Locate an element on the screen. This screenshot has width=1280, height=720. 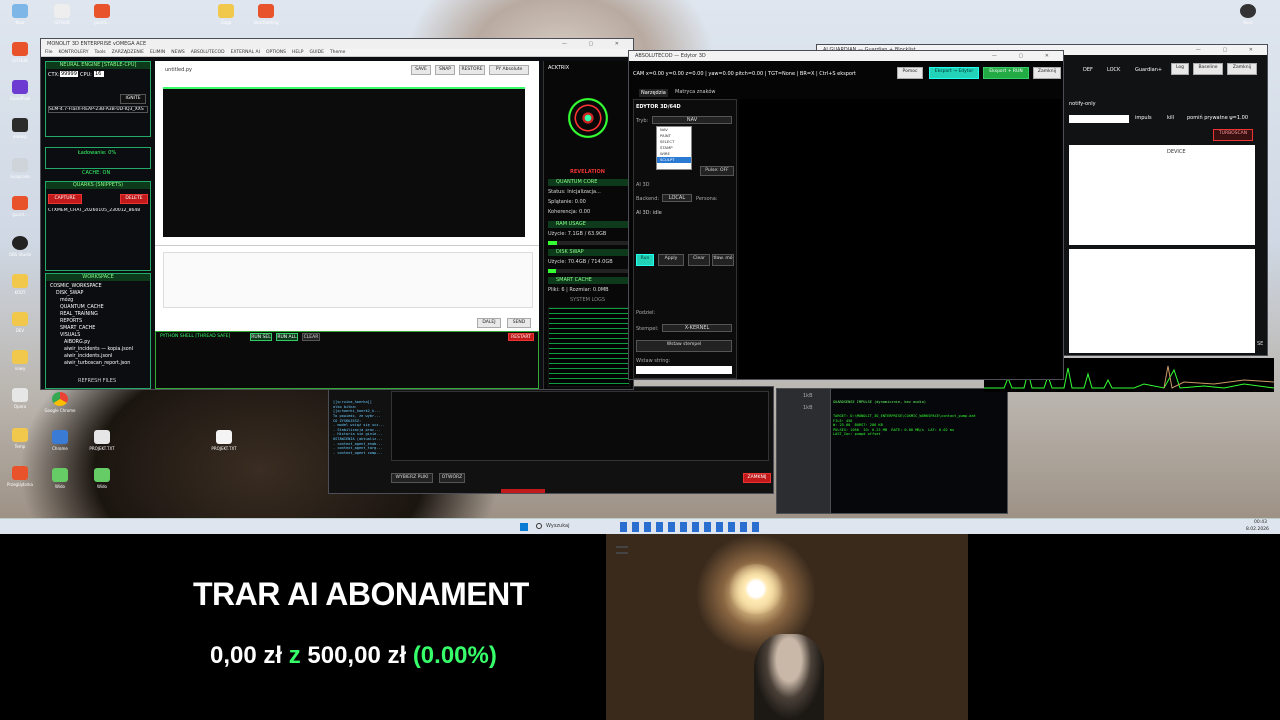
acktrix-check: ACKTRIX is located at coordinates (558, 68).